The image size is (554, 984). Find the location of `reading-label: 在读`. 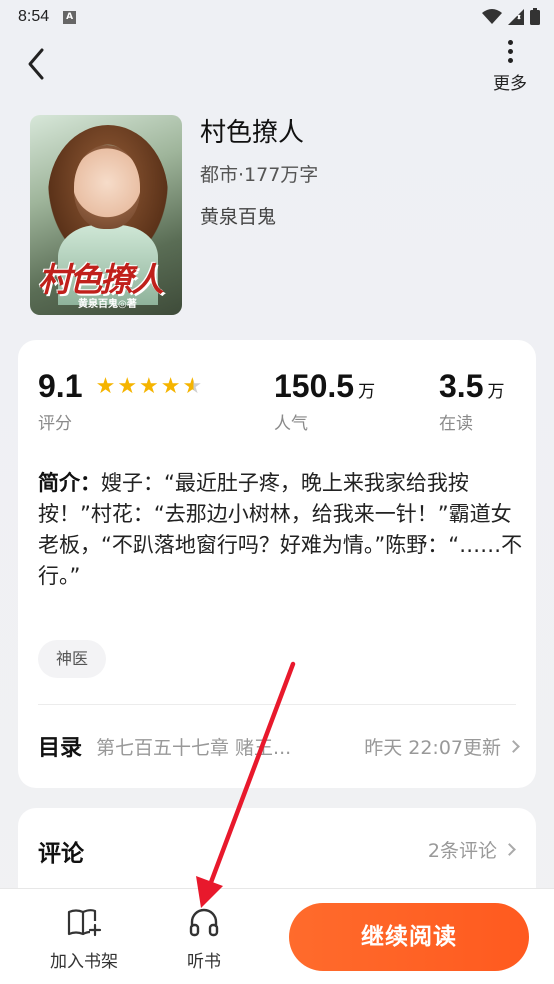

reading-label: 在读 is located at coordinates (456, 424).